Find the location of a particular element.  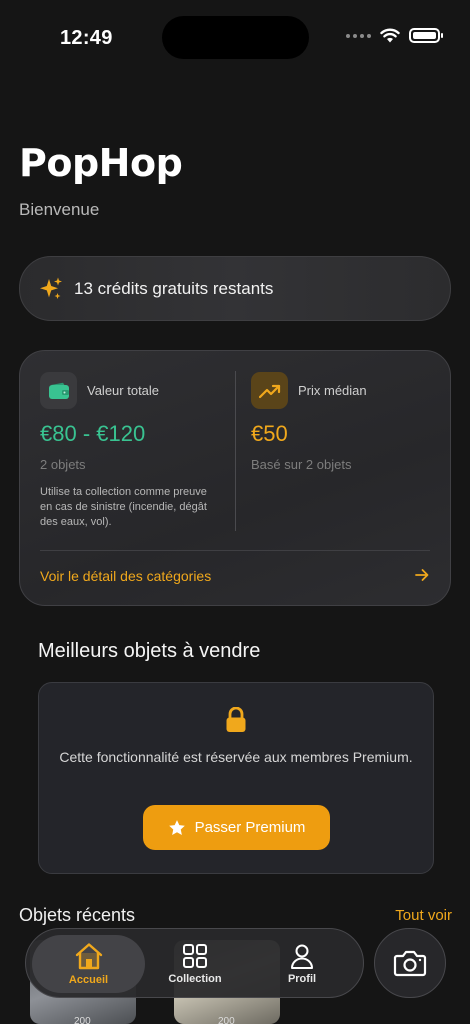

bottom-tab-bar: Accueil Collection Profil is located at coordinates (194, 963).